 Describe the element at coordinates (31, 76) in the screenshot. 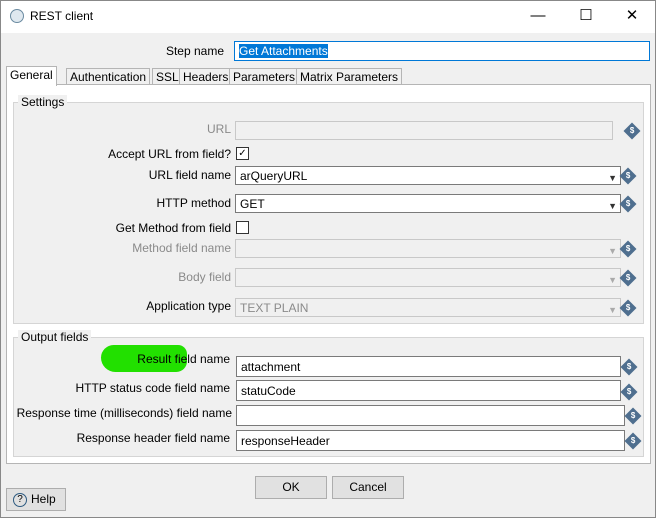

I see `tab-general: General` at that location.